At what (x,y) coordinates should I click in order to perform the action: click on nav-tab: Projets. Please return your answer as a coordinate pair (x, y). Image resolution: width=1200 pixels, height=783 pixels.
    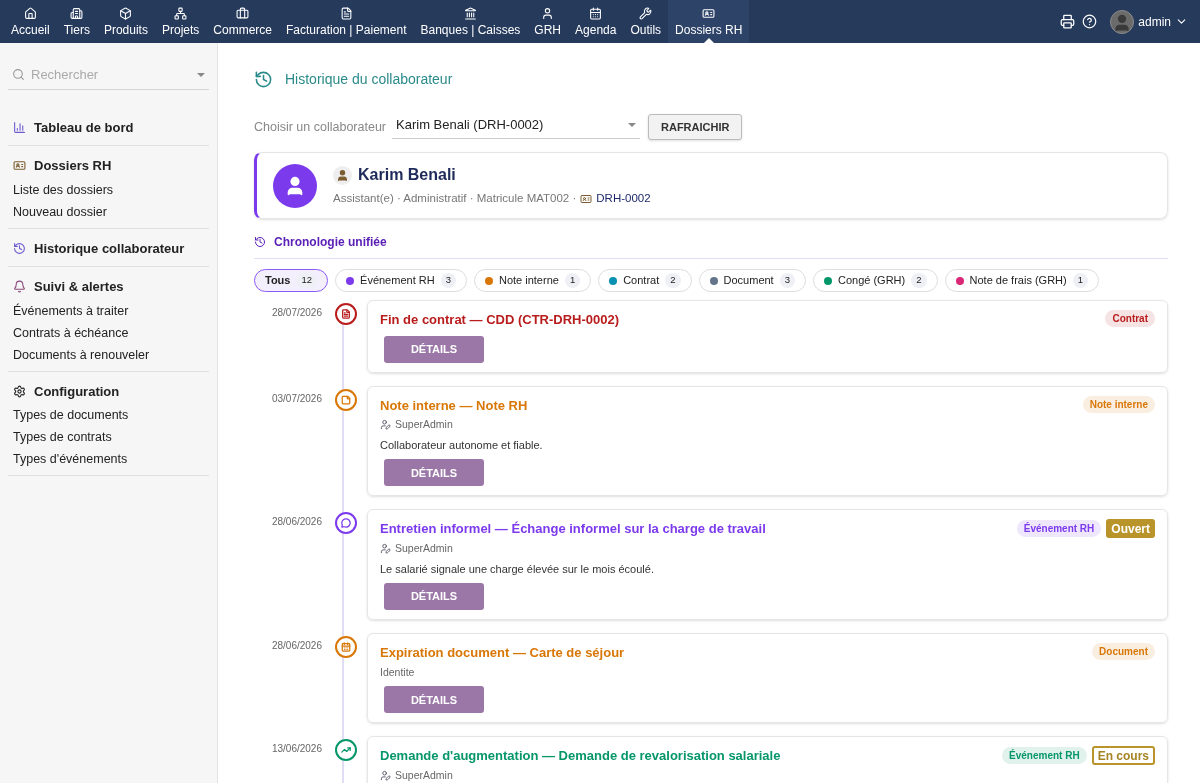
    Looking at the image, I should click on (180, 21).